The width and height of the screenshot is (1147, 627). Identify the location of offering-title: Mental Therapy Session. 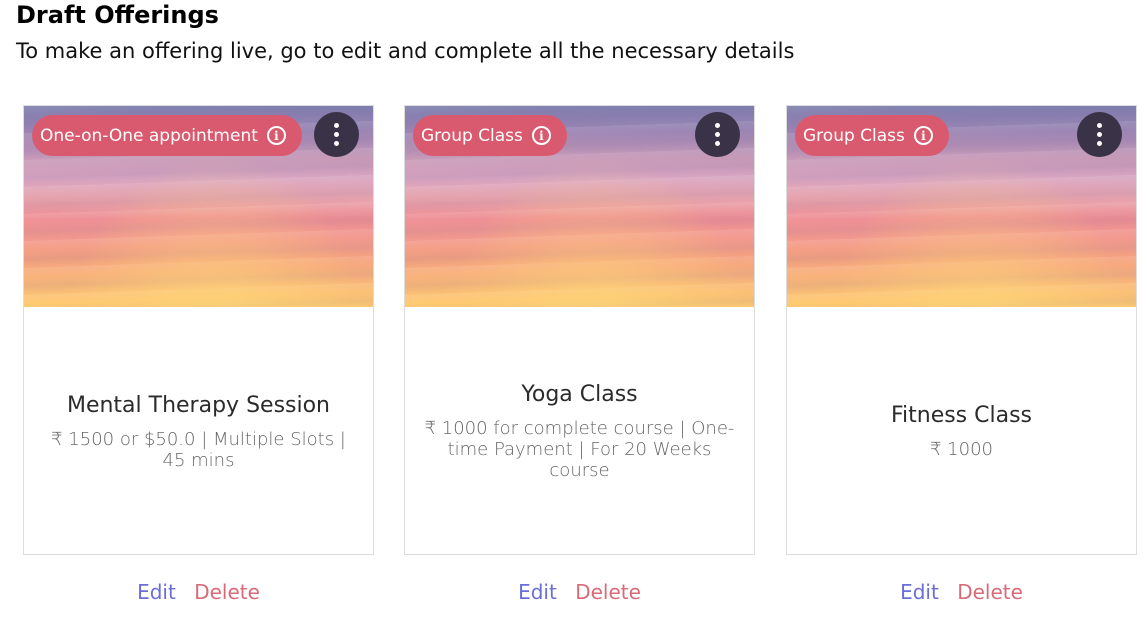
(198, 405).